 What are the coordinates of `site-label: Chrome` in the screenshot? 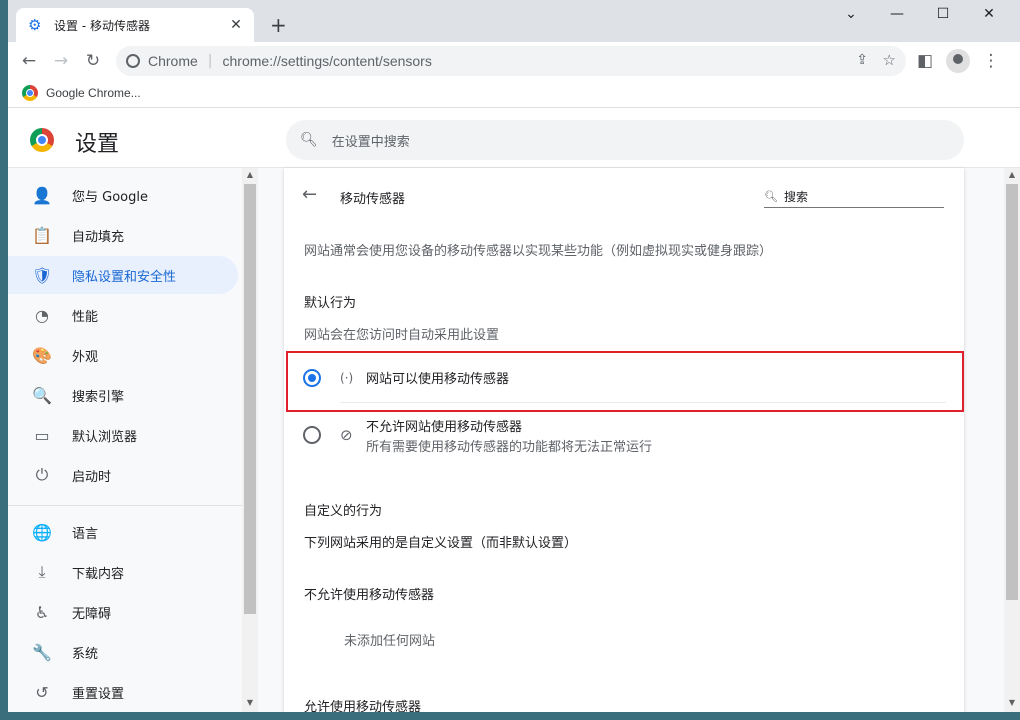 It's located at (173, 61).